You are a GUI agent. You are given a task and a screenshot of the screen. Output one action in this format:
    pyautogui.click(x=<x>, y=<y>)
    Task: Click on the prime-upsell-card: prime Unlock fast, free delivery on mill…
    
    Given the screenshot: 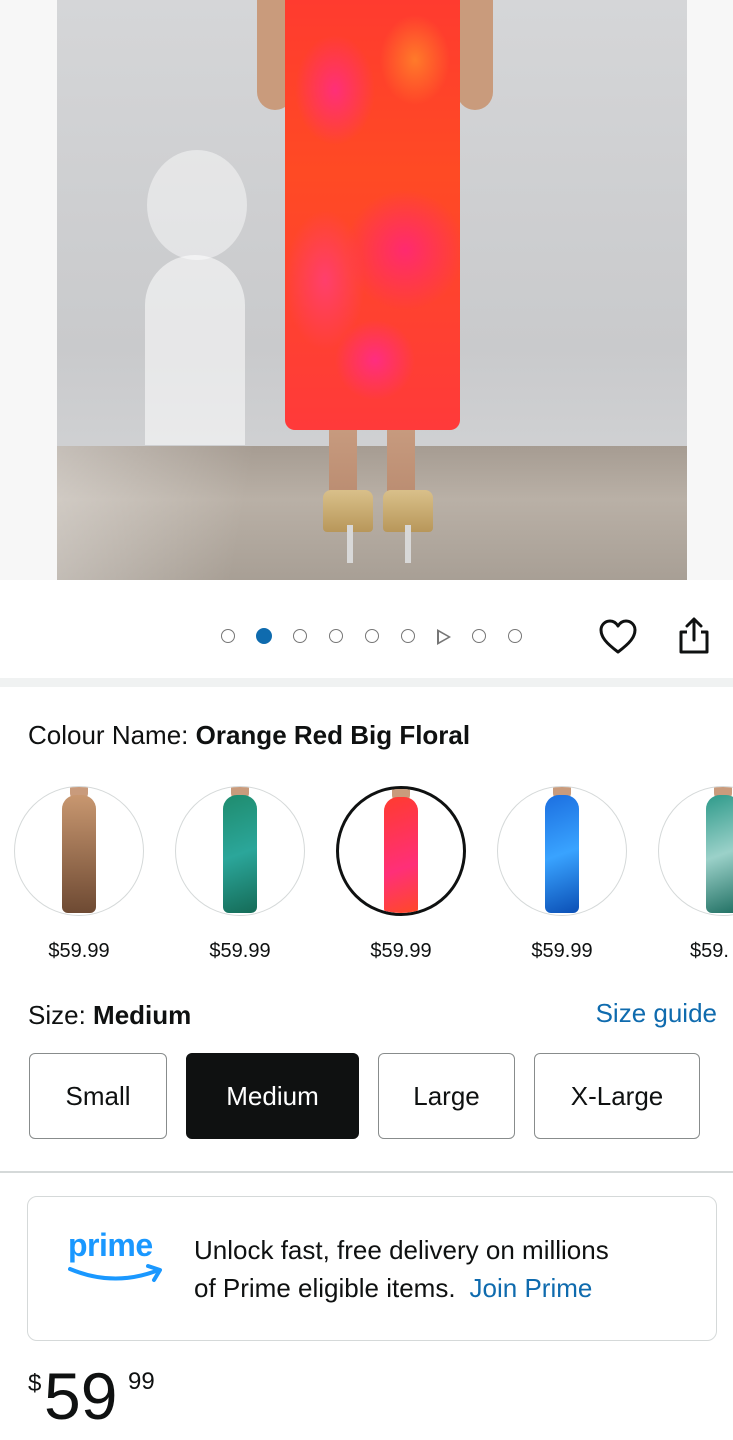 What is the action you would take?
    pyautogui.click(x=372, y=1268)
    